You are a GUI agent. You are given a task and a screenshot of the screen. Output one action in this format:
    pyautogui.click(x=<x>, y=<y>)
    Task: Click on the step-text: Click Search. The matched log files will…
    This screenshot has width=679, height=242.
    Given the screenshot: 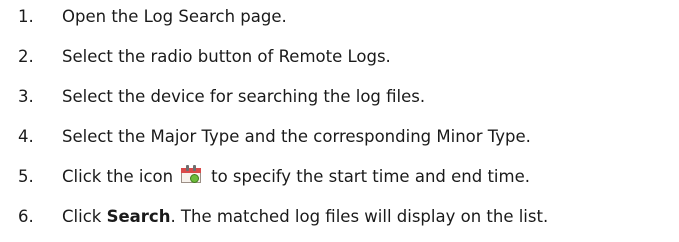 What is the action you would take?
    pyautogui.click(x=305, y=217)
    